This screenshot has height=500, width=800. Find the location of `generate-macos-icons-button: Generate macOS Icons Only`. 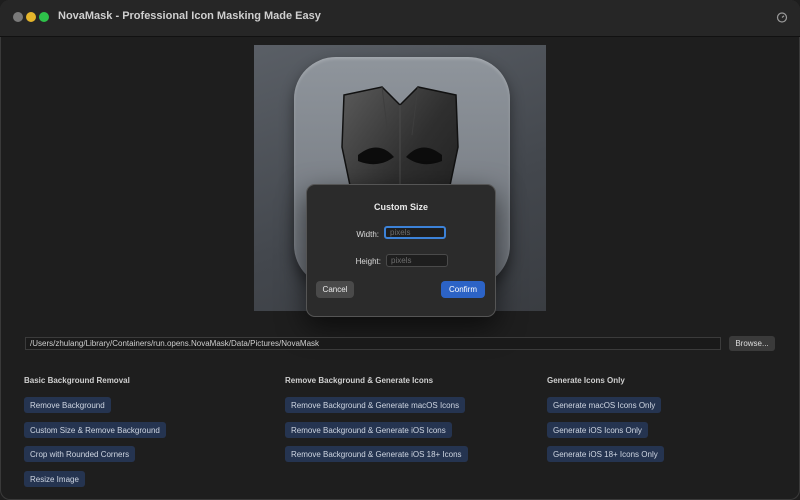

generate-macos-icons-button: Generate macOS Icons Only is located at coordinates (604, 405).